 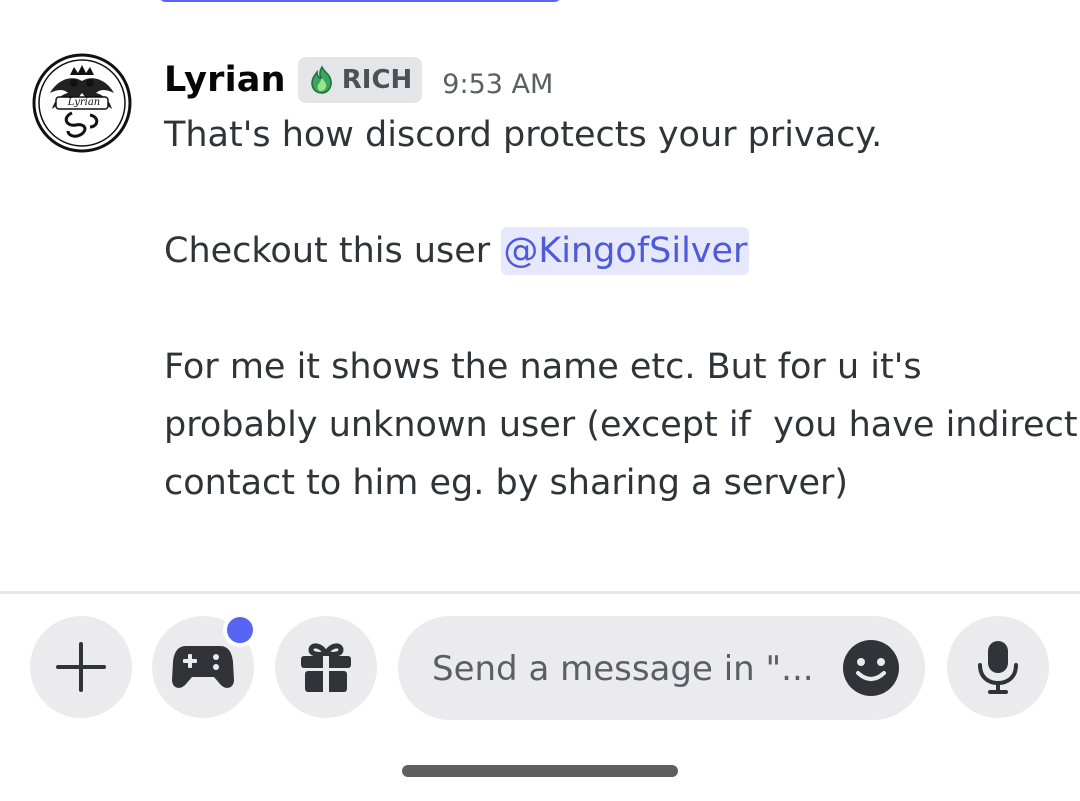 I want to click on flame-icon, so click(x=321, y=79).